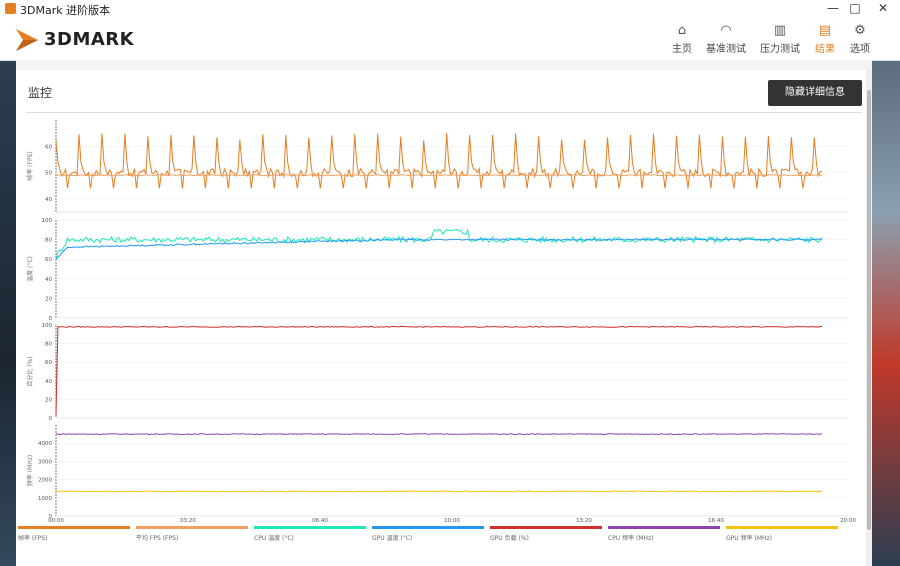 Image resolution: width=900 pixels, height=566 pixels. What do you see at coordinates (30, 165) in the screenshot?
I see `y-axis-label: 帧率 (FPS)` at bounding box center [30, 165].